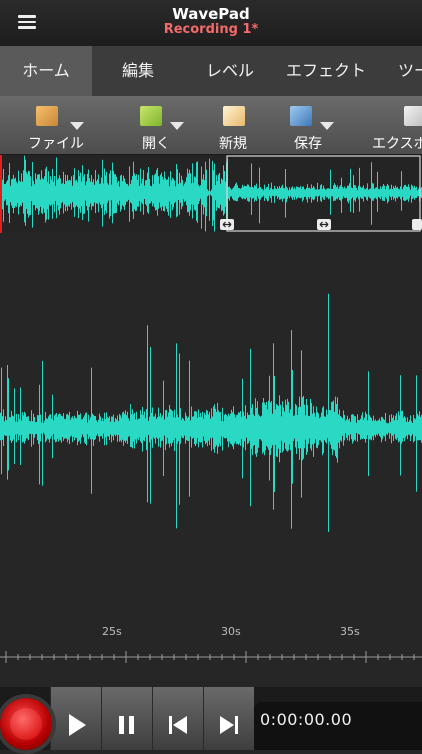 This screenshot has height=754, width=422. I want to click on skip-back-icon, so click(178, 725).